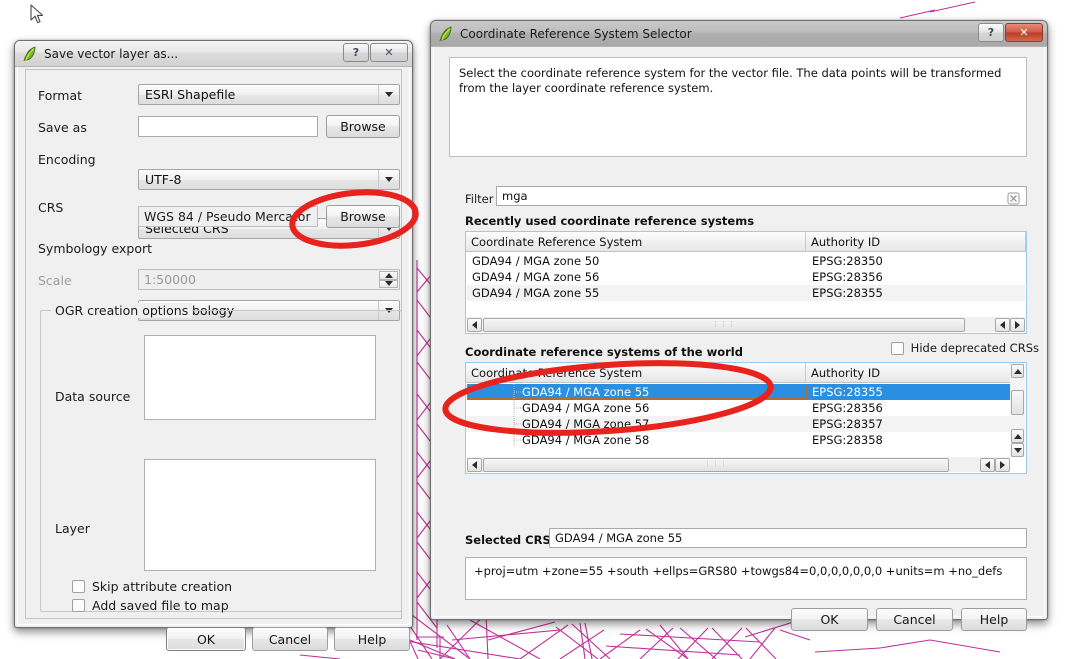 This screenshot has width=1075, height=659. I want to click on layer-textarea, so click(260, 515).